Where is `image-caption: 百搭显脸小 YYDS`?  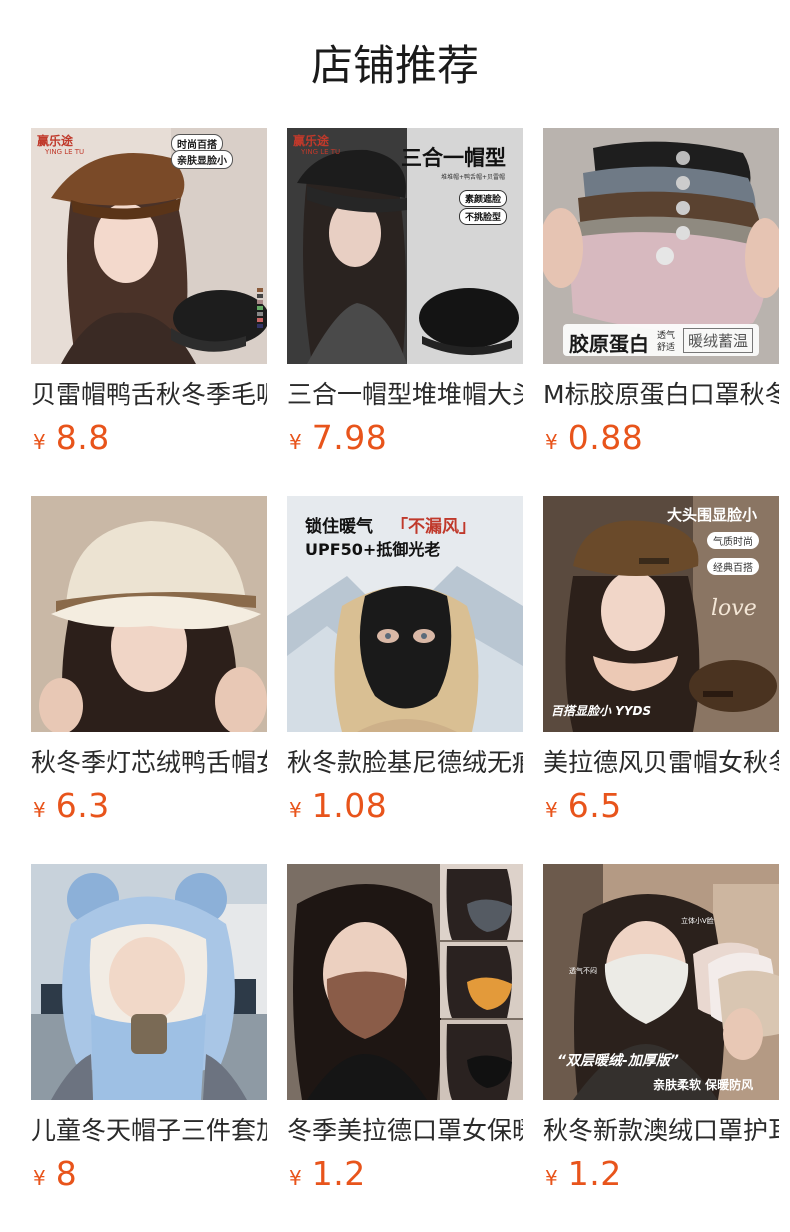
image-caption: 百搭显脸小 YYDS is located at coordinates (601, 711).